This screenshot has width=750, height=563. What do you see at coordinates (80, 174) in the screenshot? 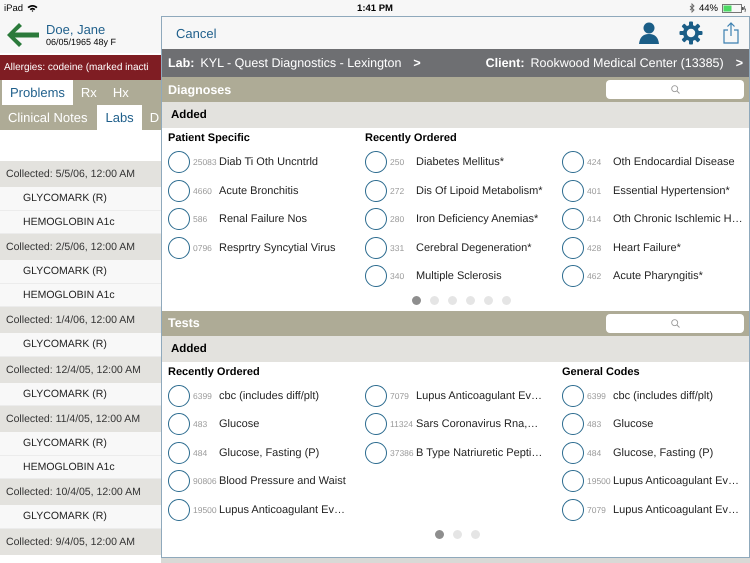
I see `collected-header: Collected: 5/5/06, 12:00 AM` at bounding box center [80, 174].